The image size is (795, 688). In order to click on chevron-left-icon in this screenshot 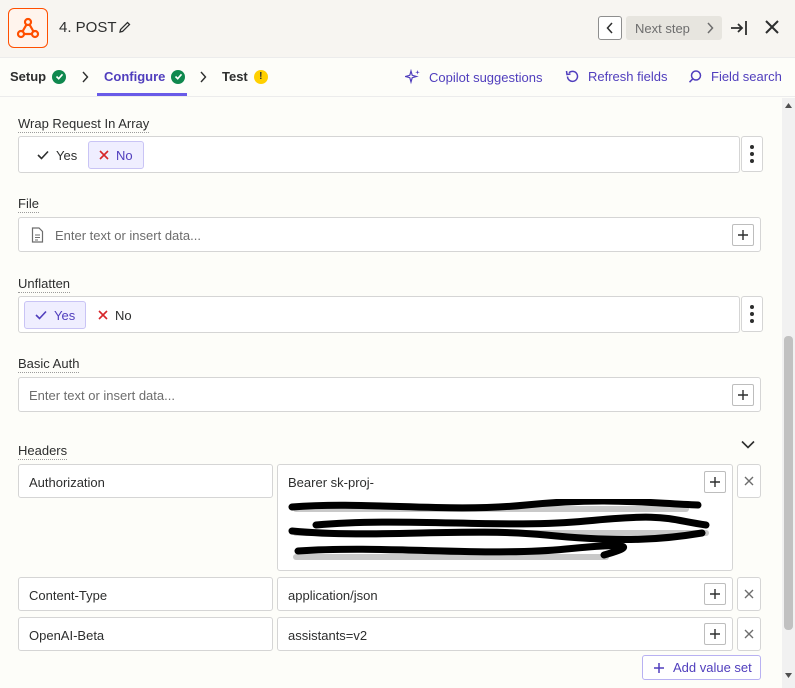, I will do `click(609, 28)`.